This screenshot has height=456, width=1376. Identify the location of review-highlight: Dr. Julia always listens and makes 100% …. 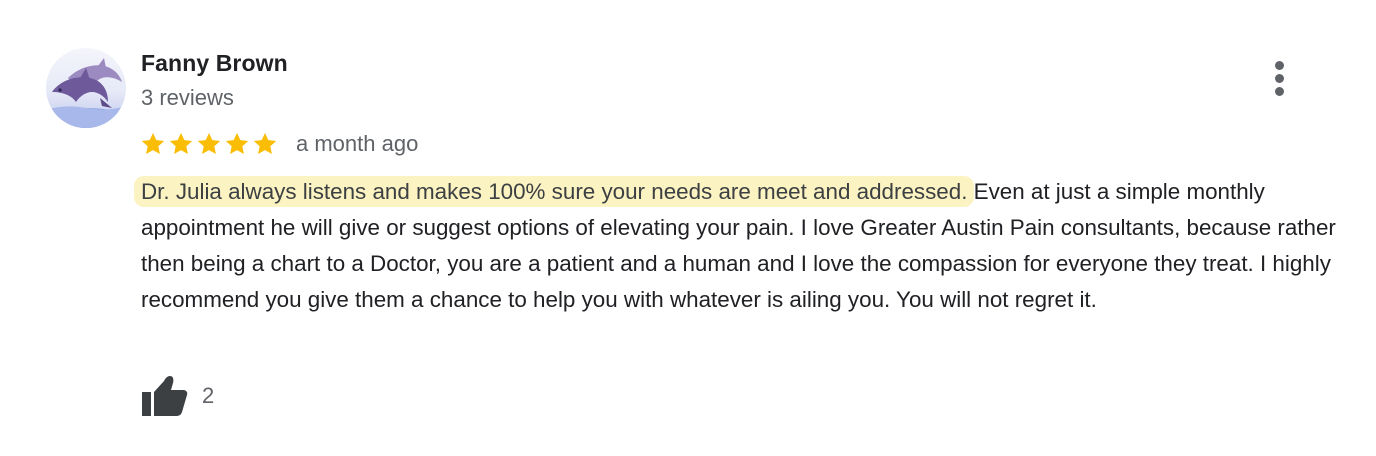
(554, 191).